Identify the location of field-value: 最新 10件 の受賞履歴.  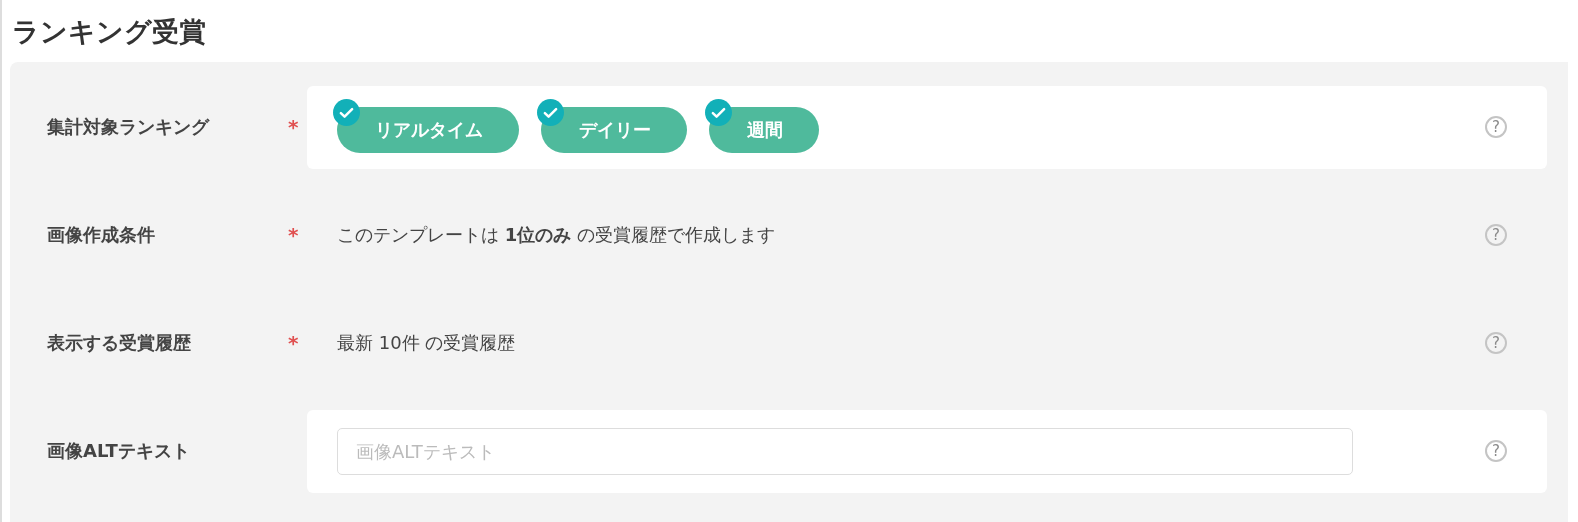
(427, 343).